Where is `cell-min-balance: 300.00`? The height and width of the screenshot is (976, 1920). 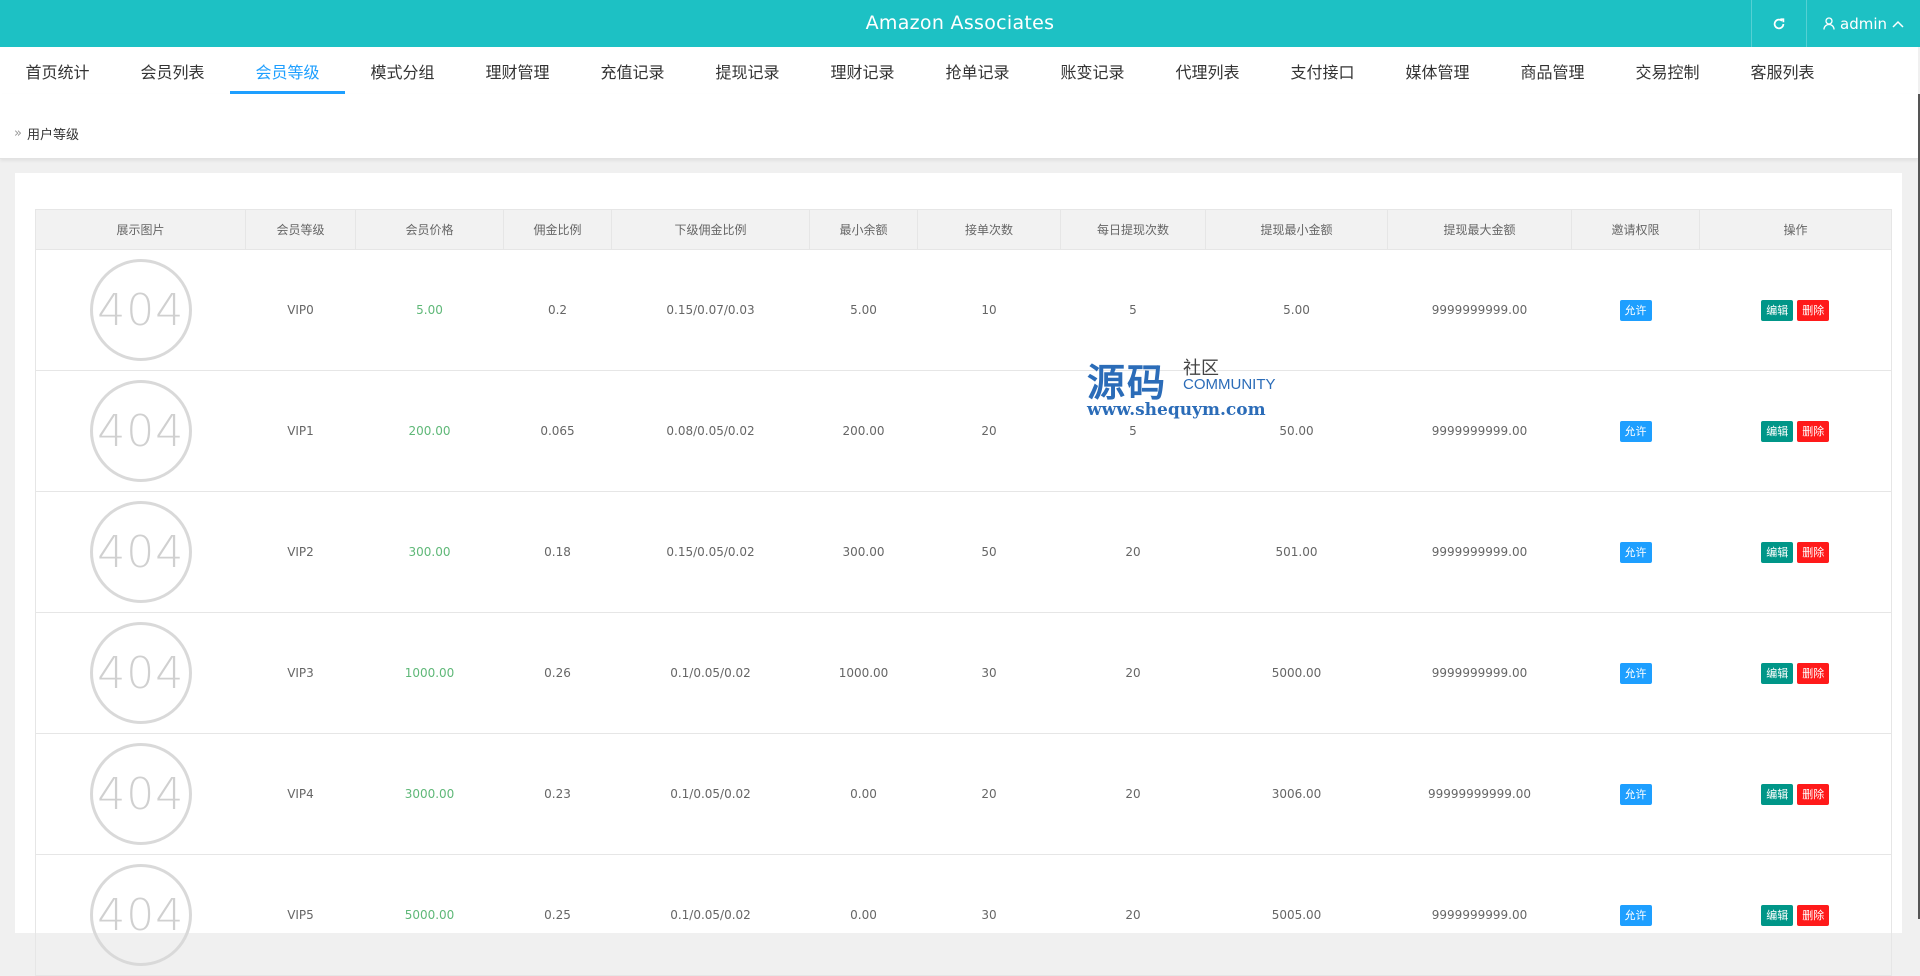 cell-min-balance: 300.00 is located at coordinates (863, 552).